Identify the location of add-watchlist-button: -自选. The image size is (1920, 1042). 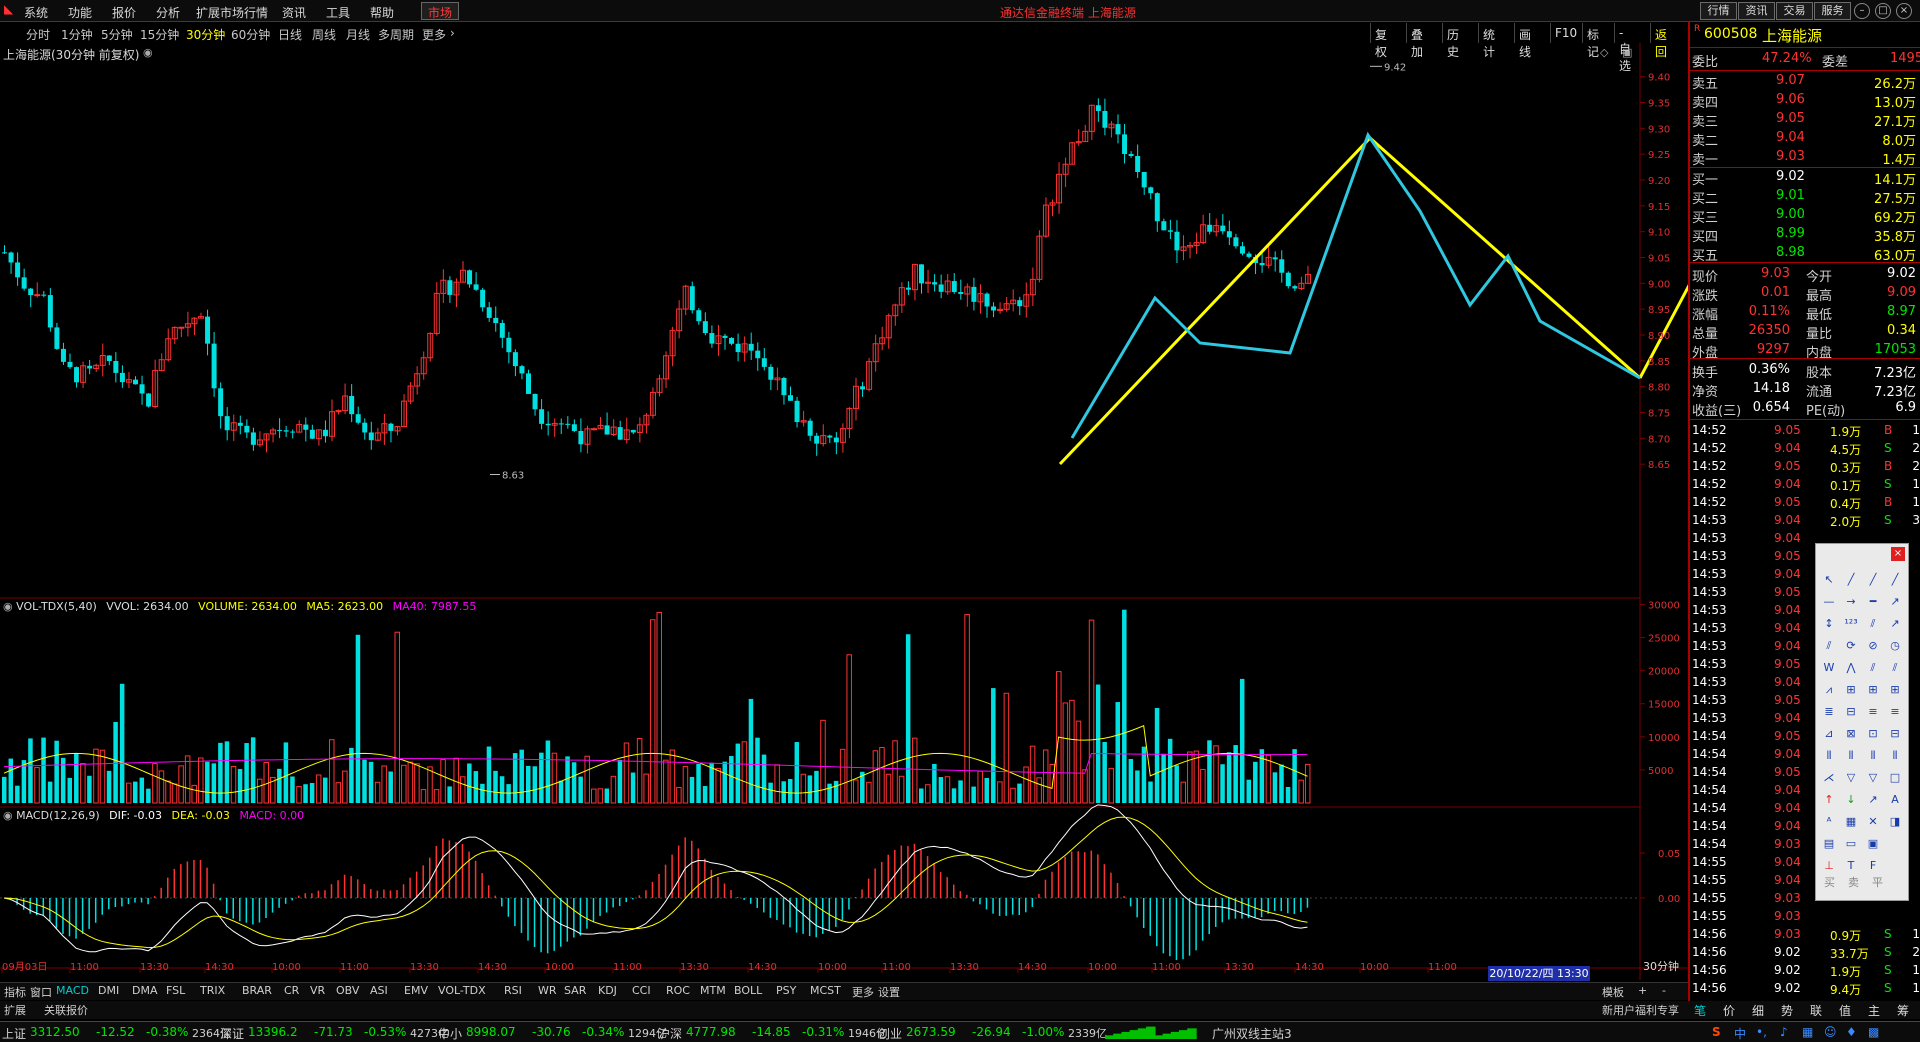
(1624, 48).